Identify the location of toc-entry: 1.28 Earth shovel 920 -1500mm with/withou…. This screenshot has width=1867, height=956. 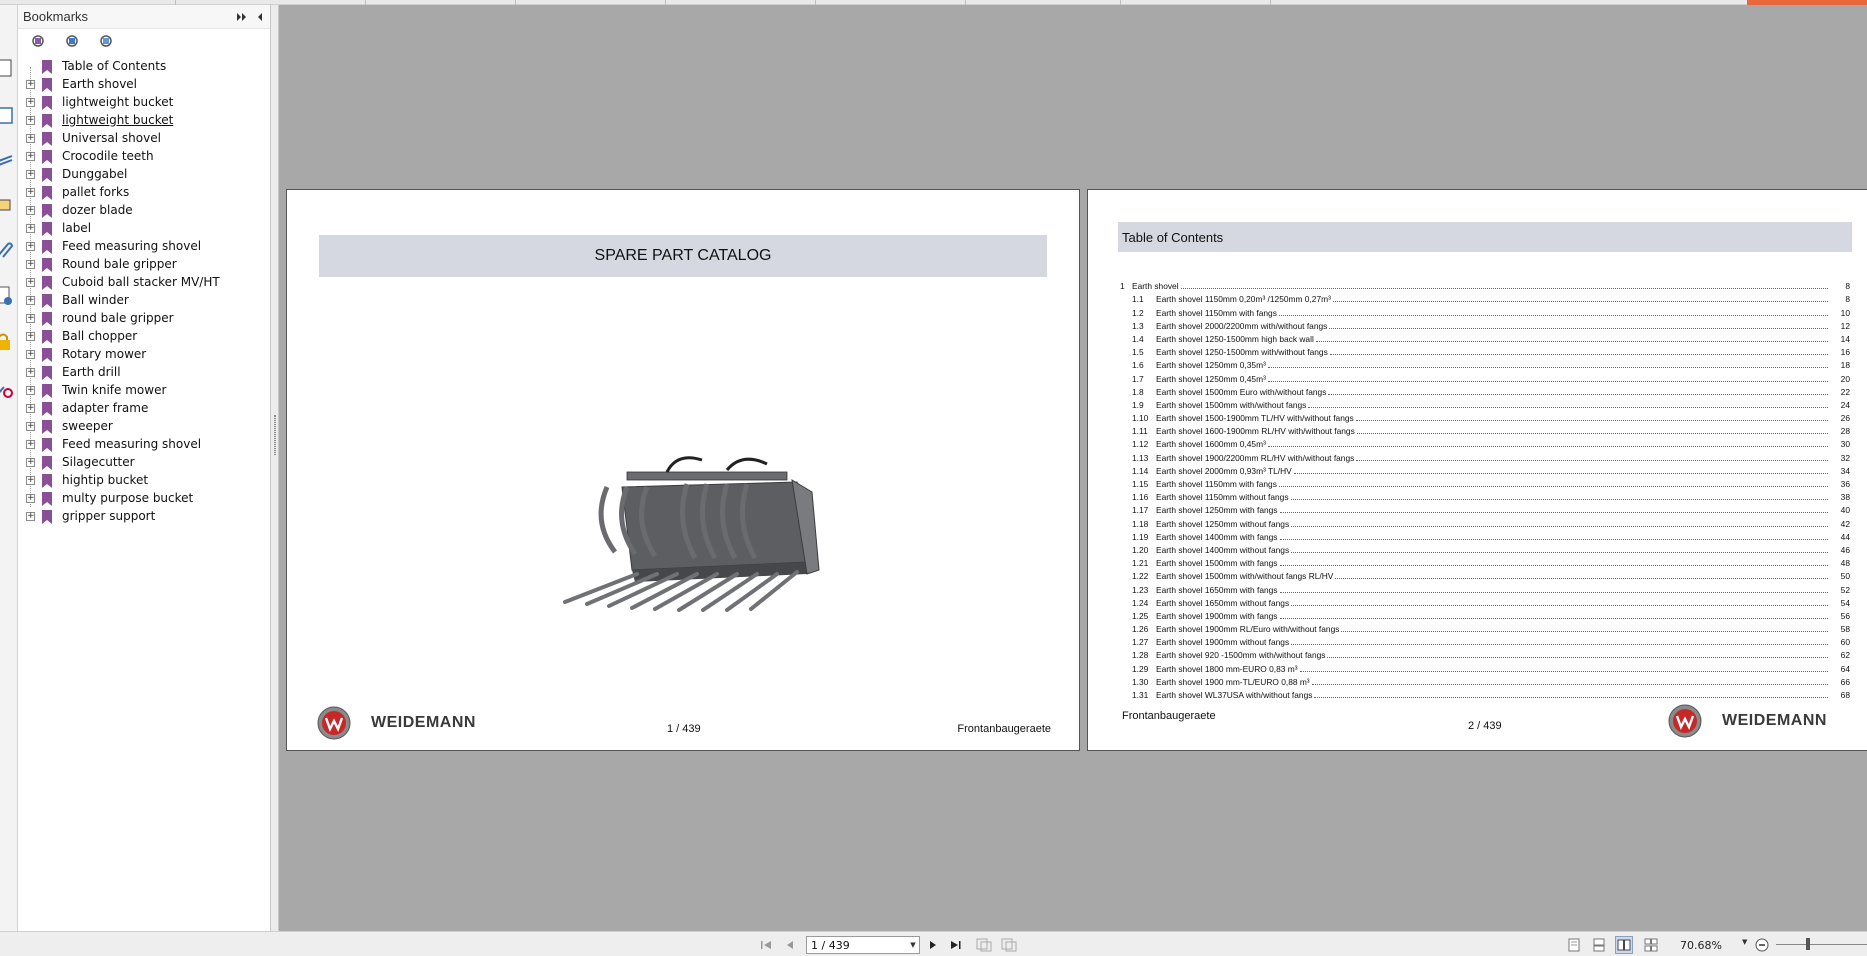
(1485, 654).